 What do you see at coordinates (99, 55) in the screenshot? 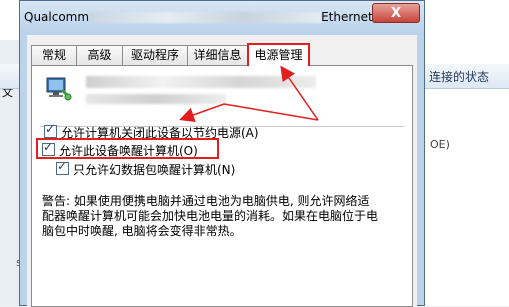
I see `tab-advanced: 高级` at bounding box center [99, 55].